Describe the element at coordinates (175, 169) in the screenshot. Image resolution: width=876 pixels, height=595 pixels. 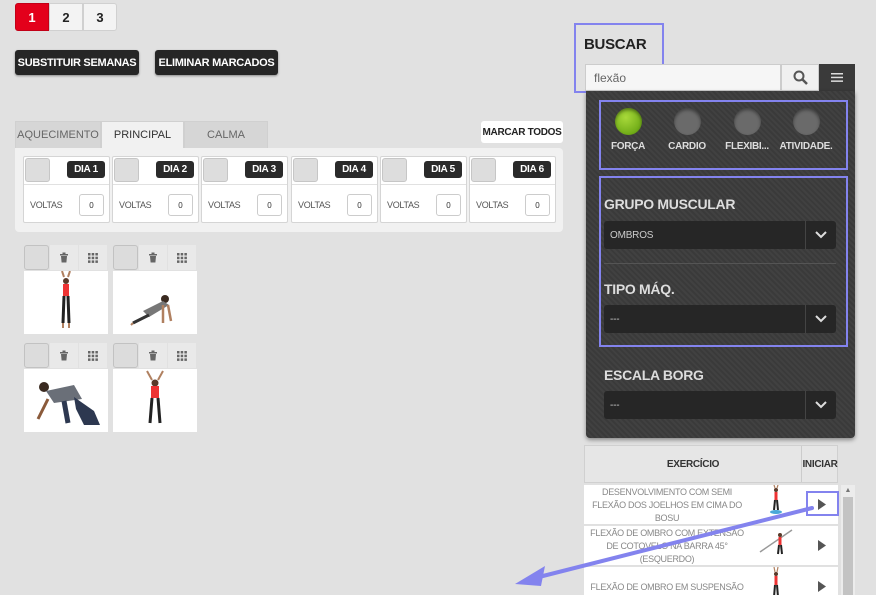
I see `day-label: DIA 2` at that location.